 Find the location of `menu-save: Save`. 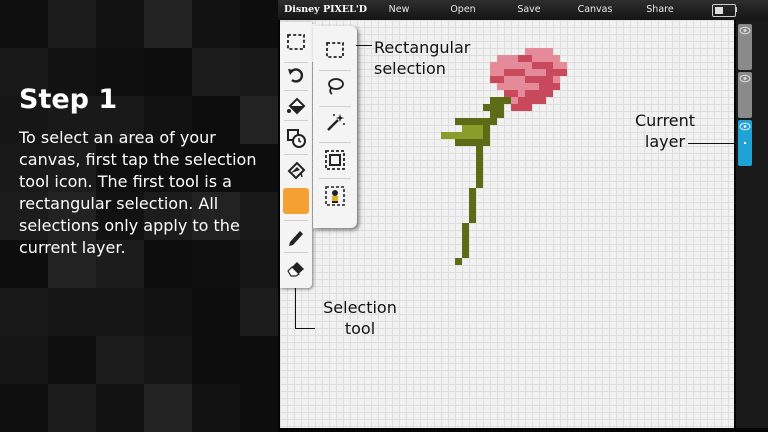

menu-save: Save is located at coordinates (529, 10).